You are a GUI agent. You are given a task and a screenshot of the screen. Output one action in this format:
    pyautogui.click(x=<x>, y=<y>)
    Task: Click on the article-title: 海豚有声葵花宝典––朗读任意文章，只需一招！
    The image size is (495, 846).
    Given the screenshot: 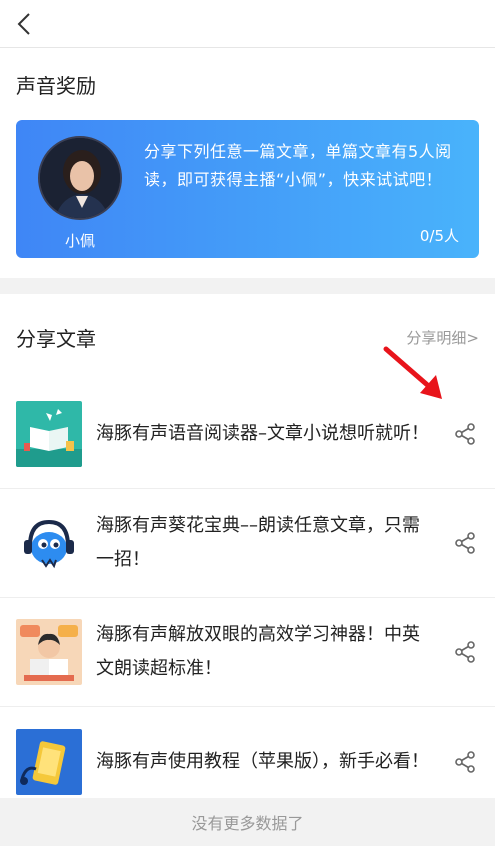 What is the action you would take?
    pyautogui.click(x=258, y=542)
    